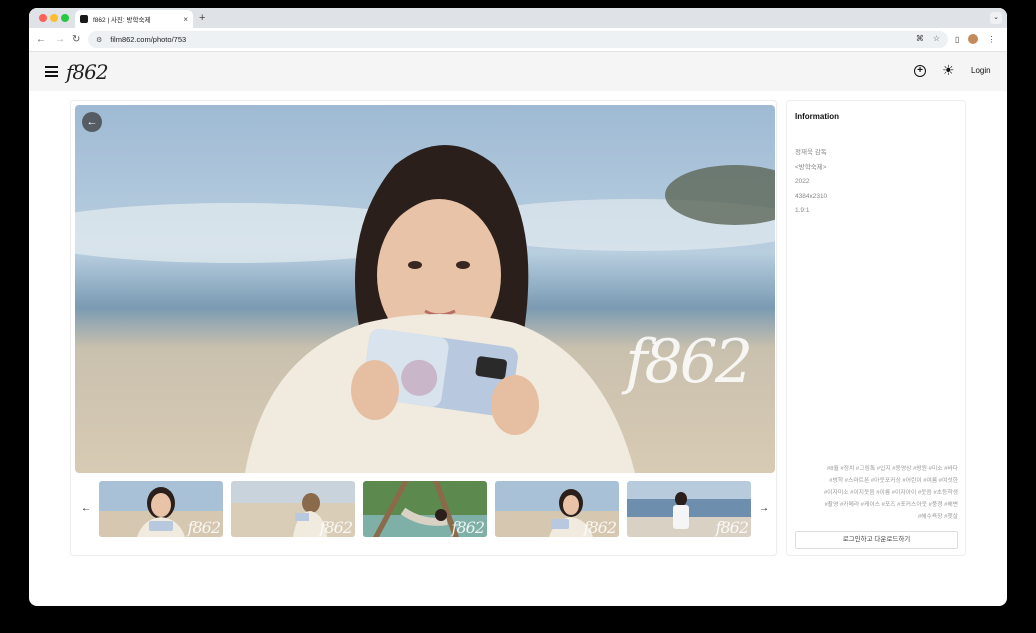 Image resolution: width=1036 pixels, height=633 pixels. Describe the element at coordinates (876, 481) in the screenshot. I see `tag-line: #방학 #스마트폰 #아웃포커싱 #어린이 #여름 #여섯한` at that location.